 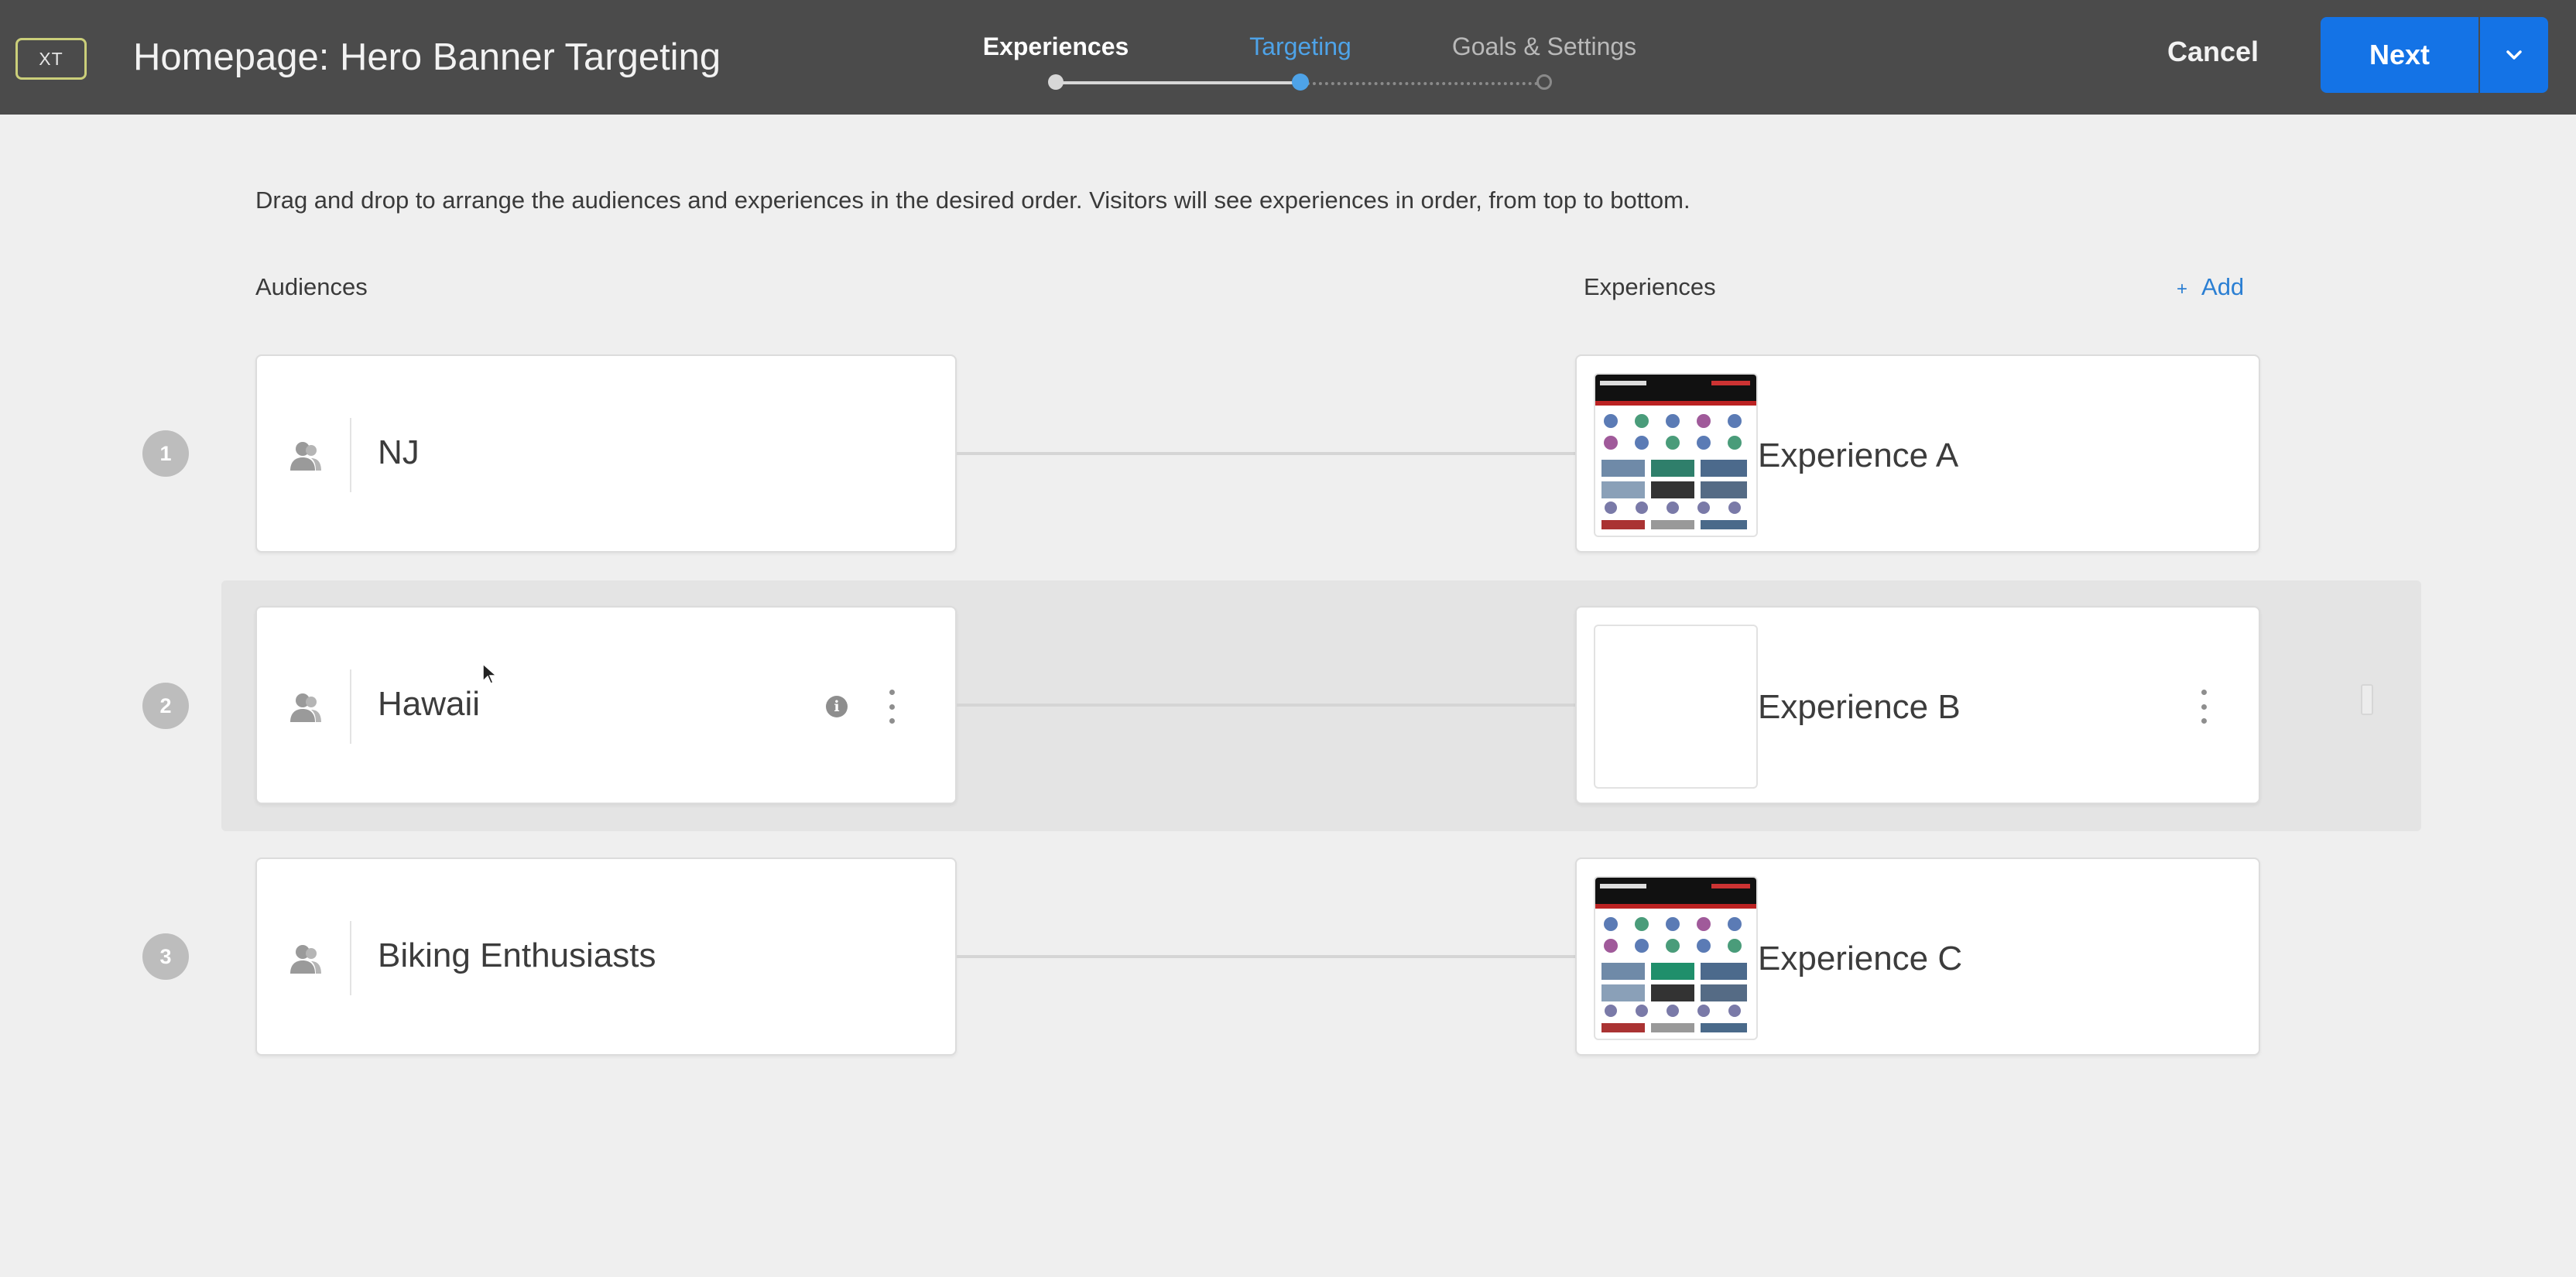 What do you see at coordinates (311, 286) in the screenshot?
I see `audiences-column-heading: Audiences` at bounding box center [311, 286].